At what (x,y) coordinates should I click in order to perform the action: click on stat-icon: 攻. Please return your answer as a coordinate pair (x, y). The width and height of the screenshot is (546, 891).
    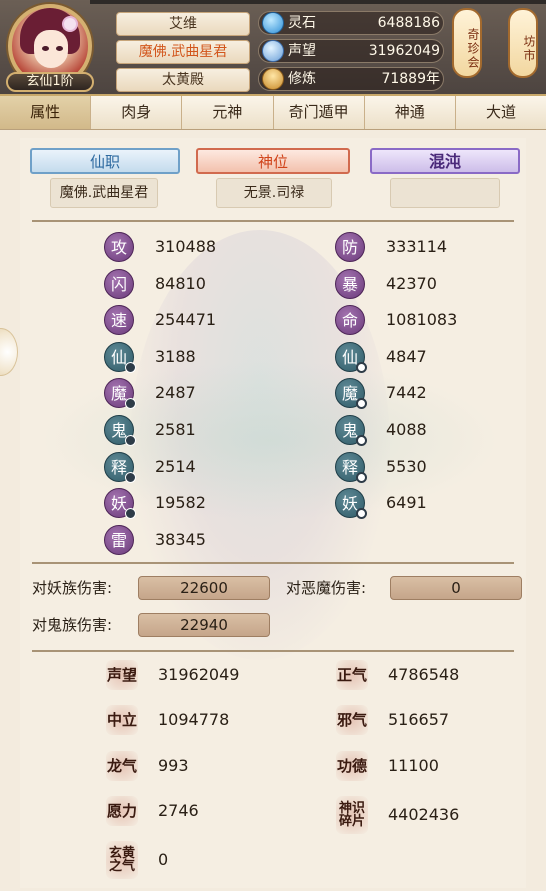
    Looking at the image, I should click on (119, 247).